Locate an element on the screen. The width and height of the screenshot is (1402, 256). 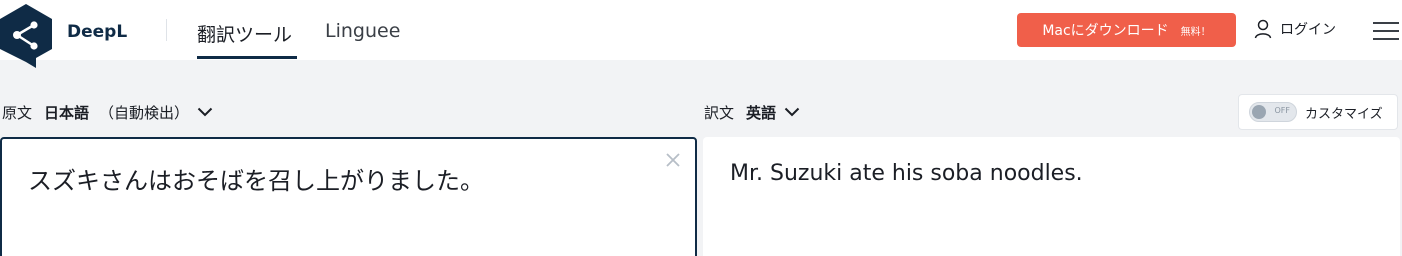
download-button-label: Macにダウンロード is located at coordinates (1105, 31).